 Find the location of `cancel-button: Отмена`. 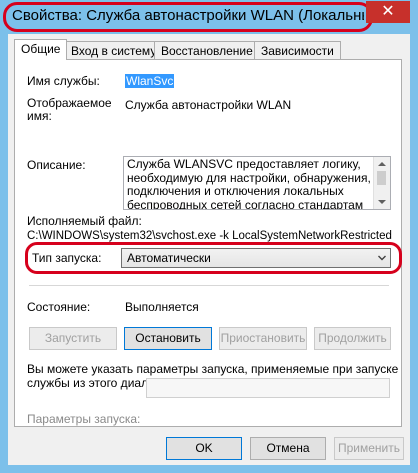

cancel-button: Отмена is located at coordinates (288, 448).